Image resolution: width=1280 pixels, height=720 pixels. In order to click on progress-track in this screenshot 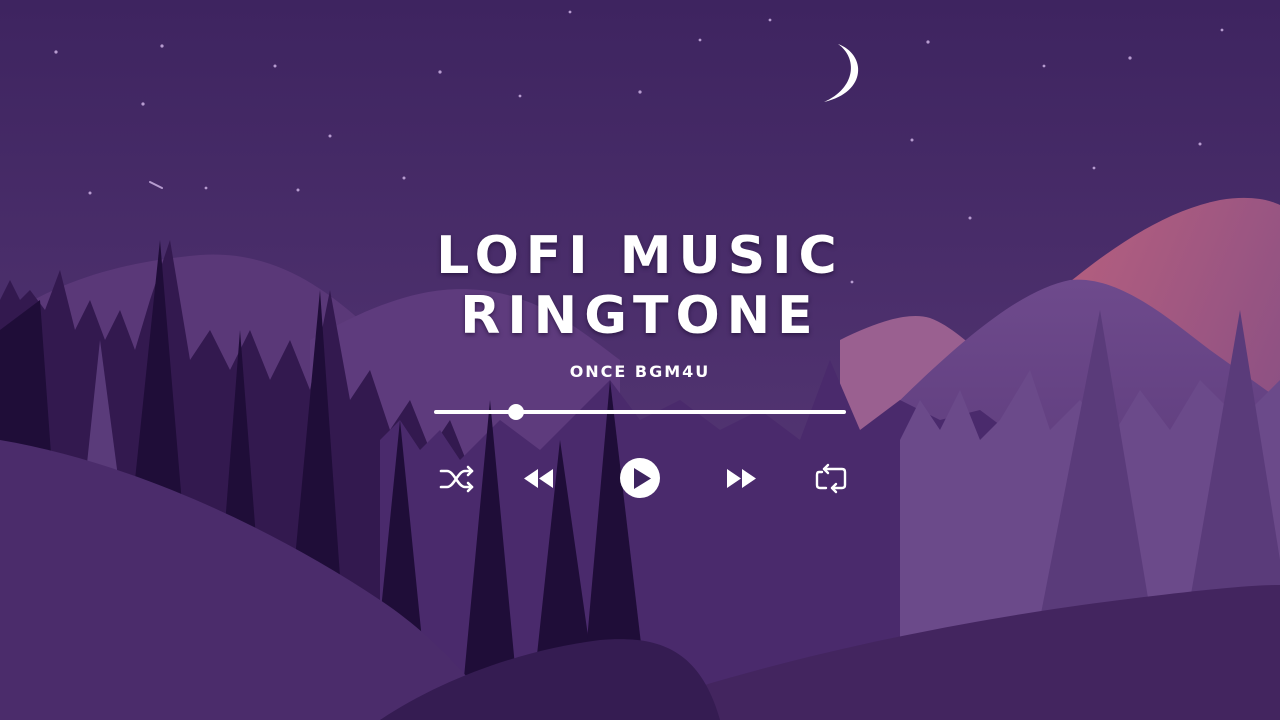, I will do `click(640, 412)`.